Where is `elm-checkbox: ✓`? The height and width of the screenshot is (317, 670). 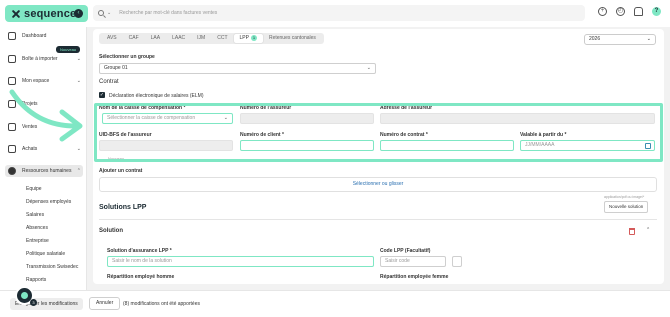 elm-checkbox: ✓ is located at coordinates (102, 95).